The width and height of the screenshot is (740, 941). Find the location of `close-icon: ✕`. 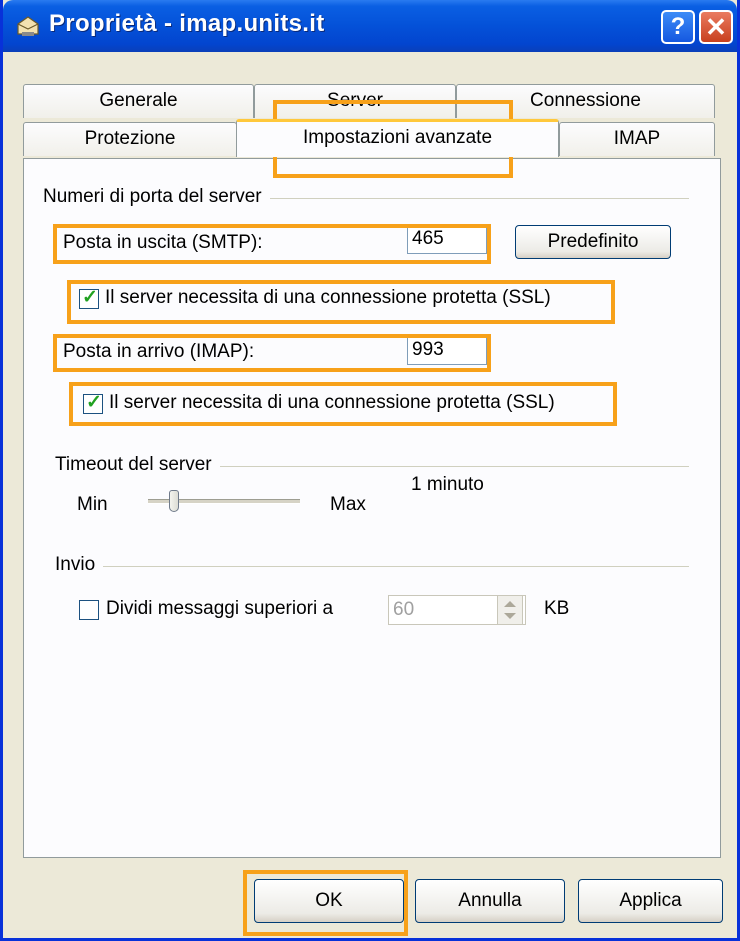

close-icon: ✕ is located at coordinates (716, 27).